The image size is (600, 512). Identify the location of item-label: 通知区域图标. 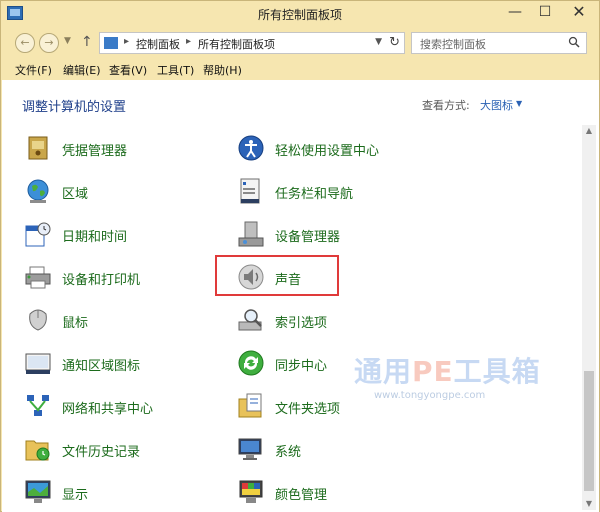
(101, 366).